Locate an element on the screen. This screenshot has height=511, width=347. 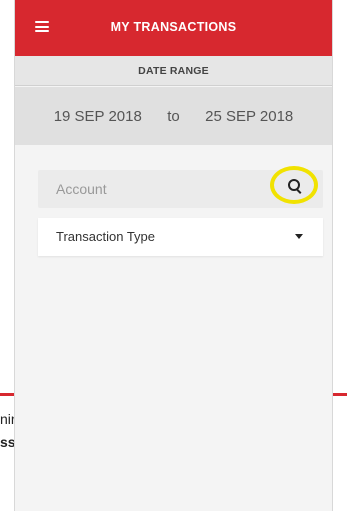
date-range-row: 19 SEP 2018 to 25 SEP 2018 is located at coordinates (173, 116).